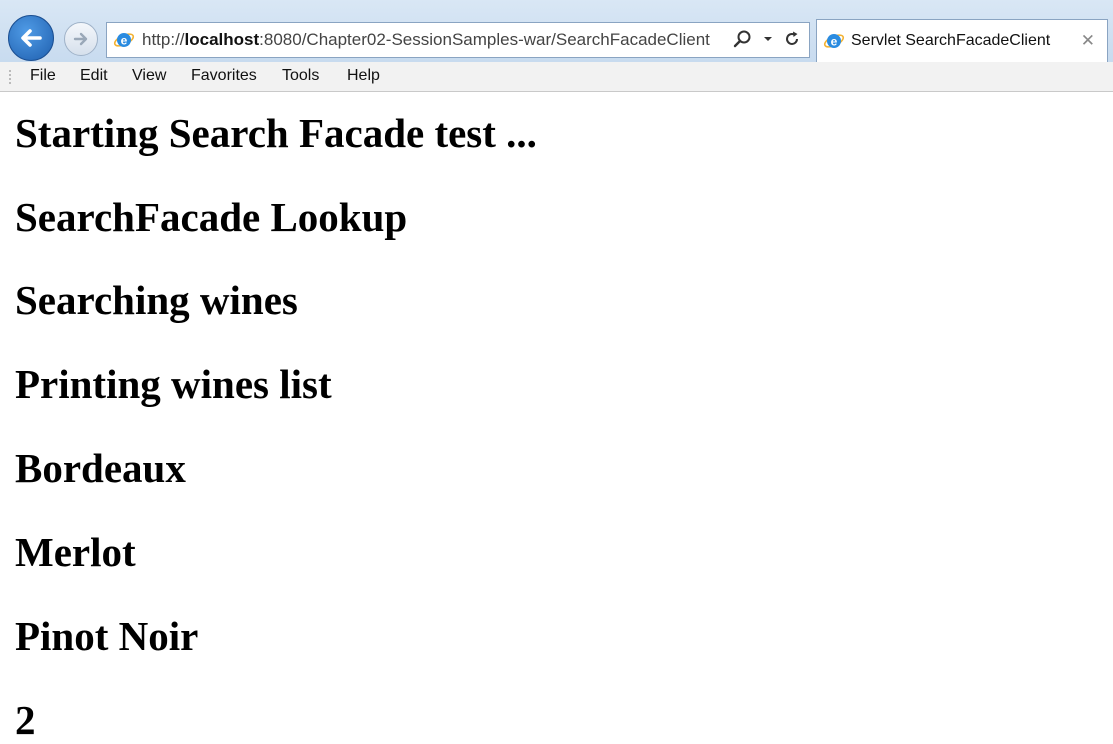 The width and height of the screenshot is (1113, 744). I want to click on back-arrow-icon, so click(31, 38).